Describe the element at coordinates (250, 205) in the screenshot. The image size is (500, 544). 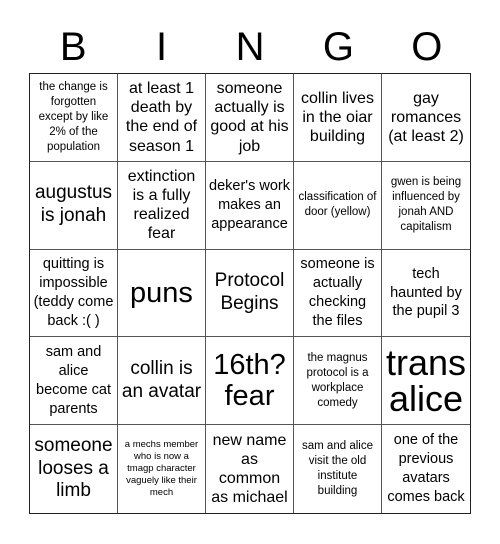
I see `bingo-cell-r2c3: deker's work makes an appearance` at that location.